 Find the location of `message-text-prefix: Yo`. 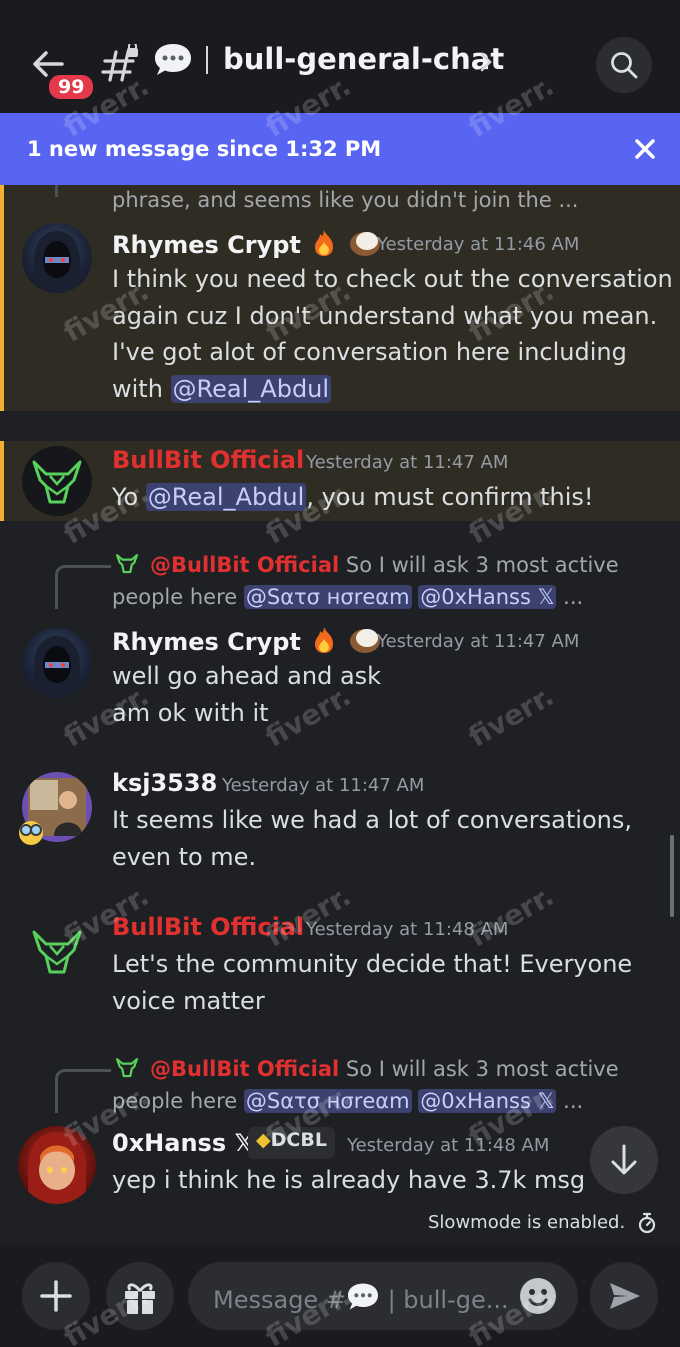

message-text-prefix: Yo is located at coordinates (129, 497).